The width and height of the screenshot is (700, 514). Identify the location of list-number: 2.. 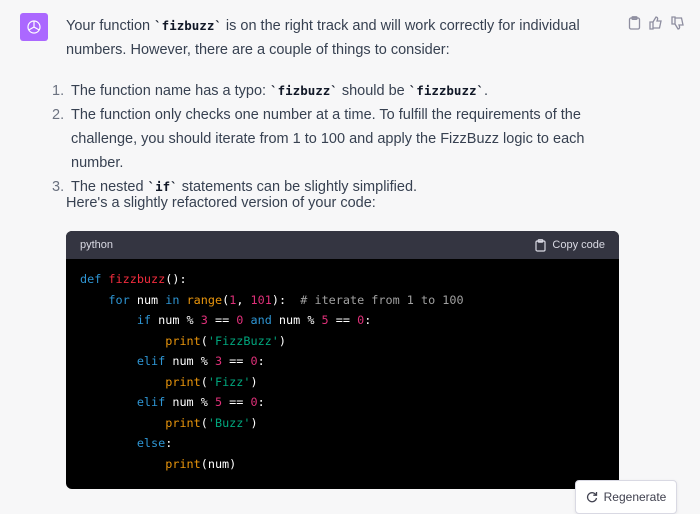
(58, 115).